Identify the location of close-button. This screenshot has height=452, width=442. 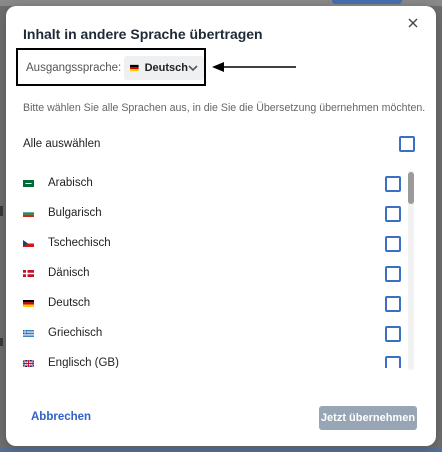
(413, 23).